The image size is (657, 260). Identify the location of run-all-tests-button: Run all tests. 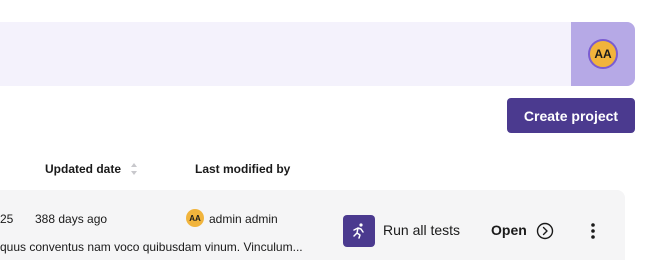
(421, 230).